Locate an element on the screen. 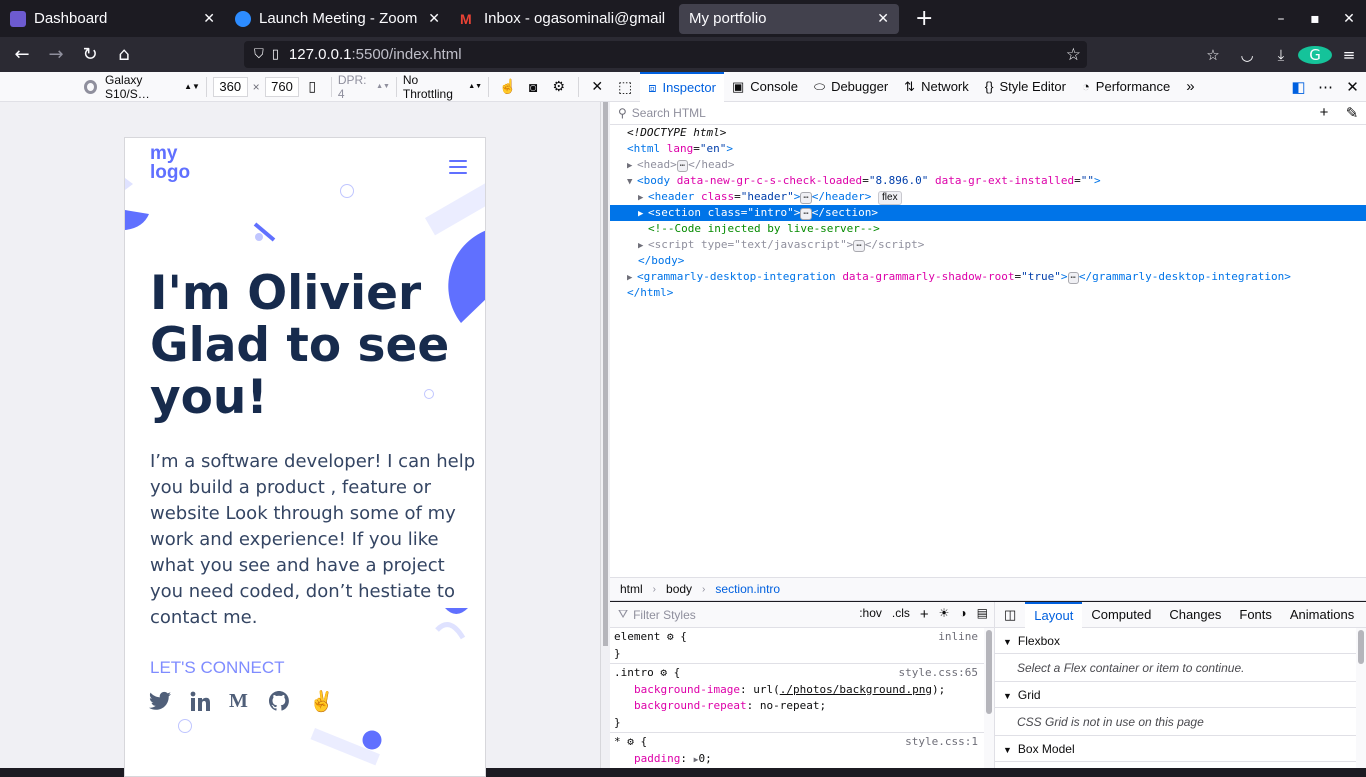  tab-inspector: ⧈ Inspector is located at coordinates (682, 86).